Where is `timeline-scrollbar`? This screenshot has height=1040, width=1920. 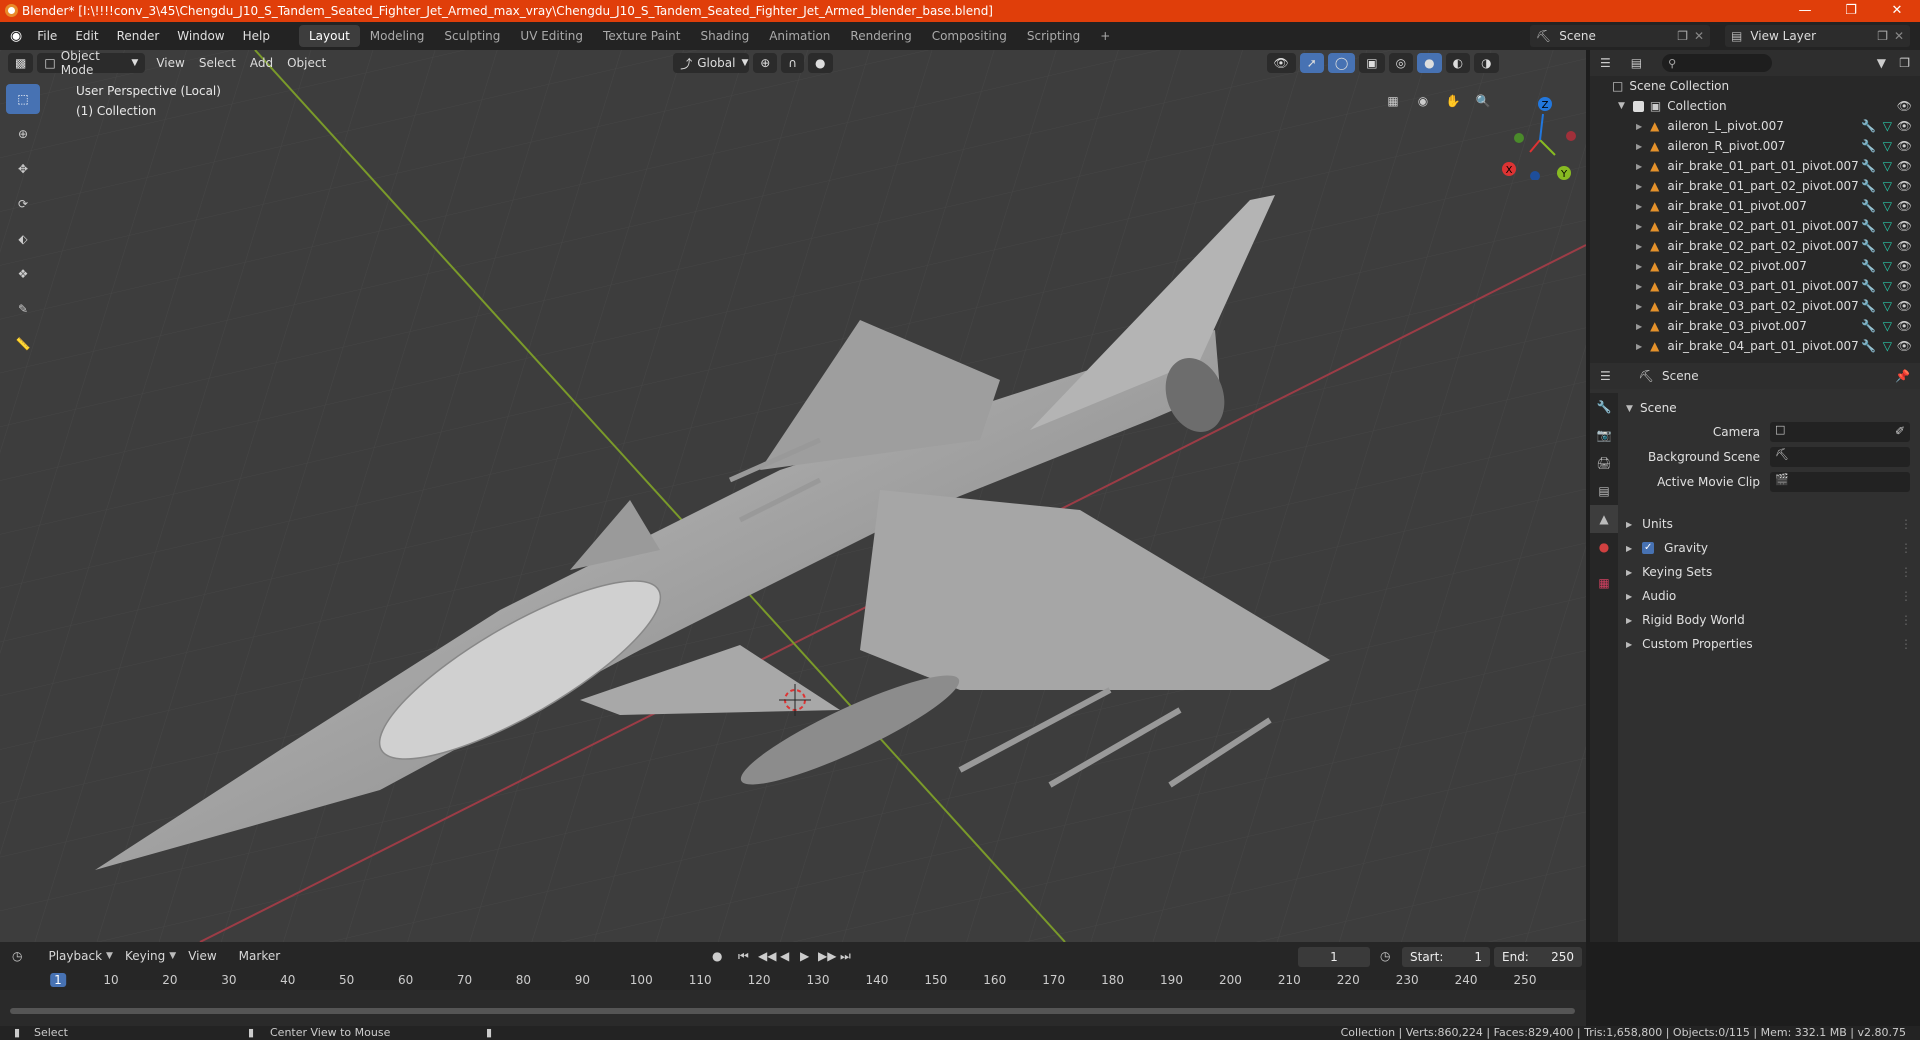 timeline-scrollbar is located at coordinates (792, 1011).